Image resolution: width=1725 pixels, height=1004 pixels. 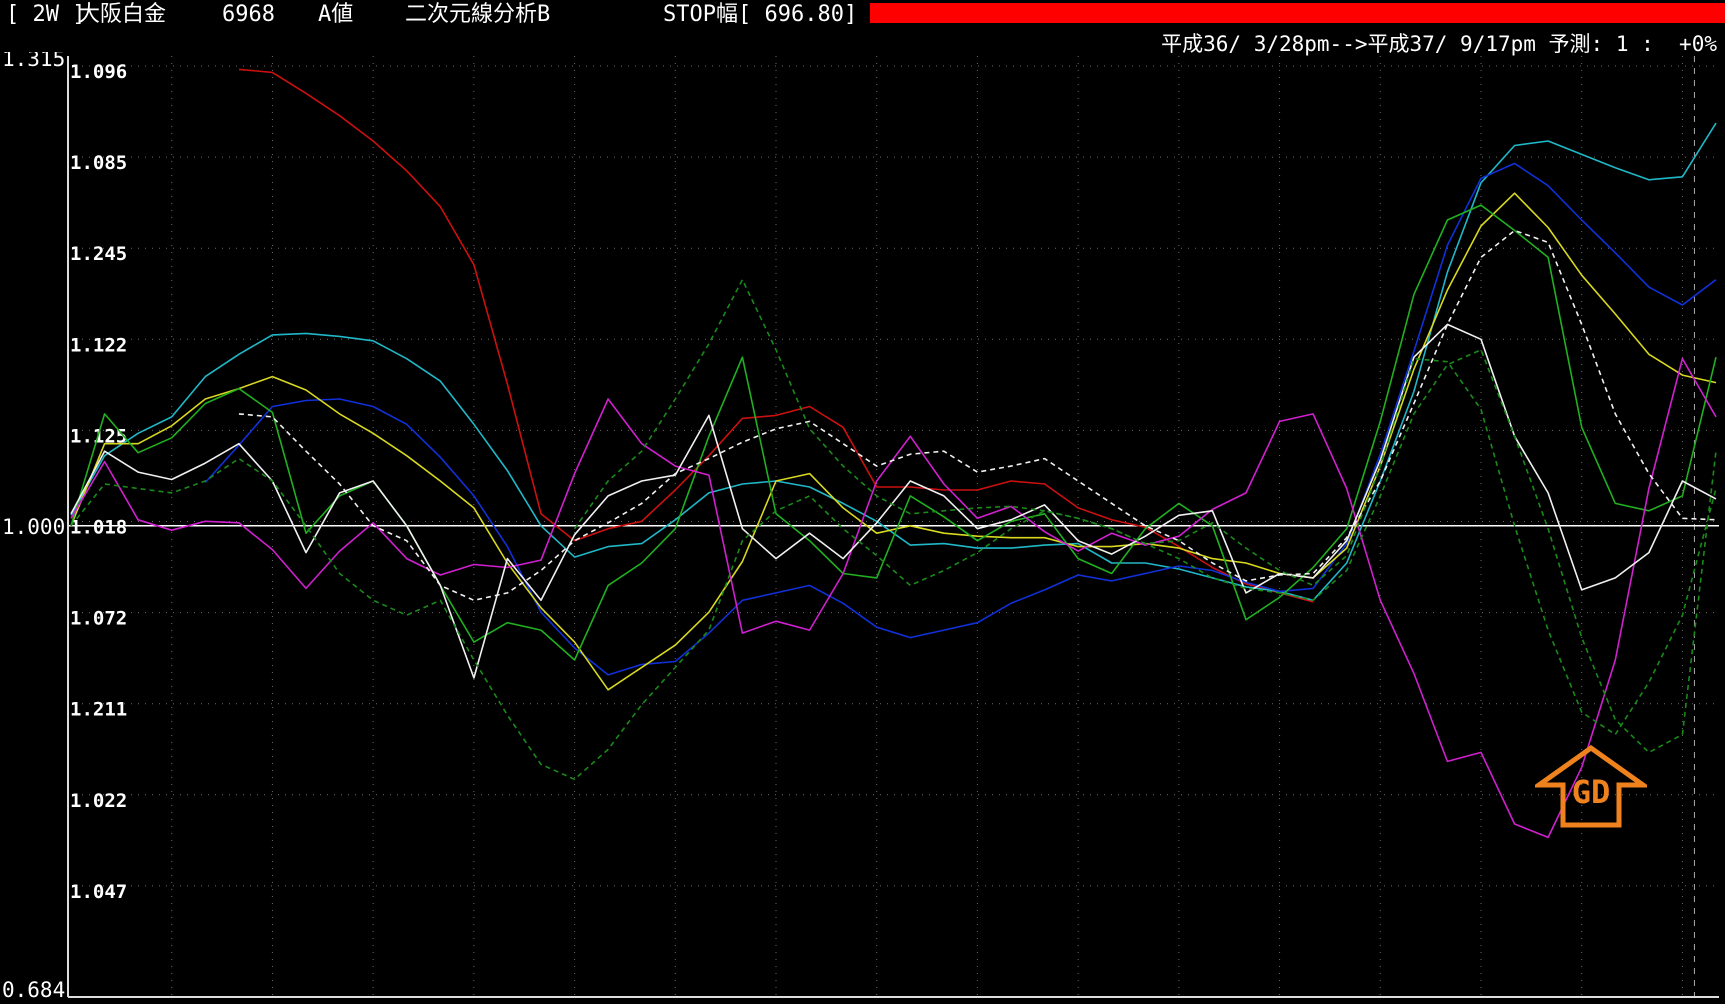 What do you see at coordinates (45, 15) in the screenshot?
I see `period-label: [ 2W ]` at bounding box center [45, 15].